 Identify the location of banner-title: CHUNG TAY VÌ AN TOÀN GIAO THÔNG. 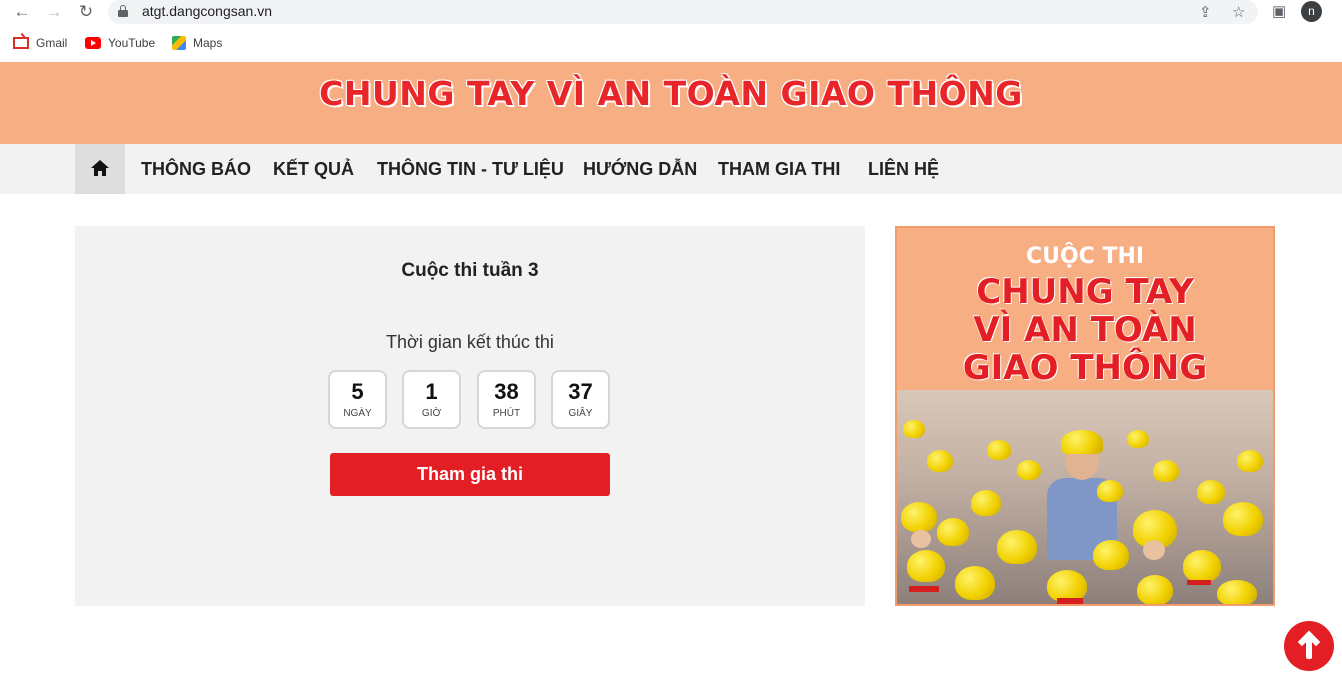
(671, 93).